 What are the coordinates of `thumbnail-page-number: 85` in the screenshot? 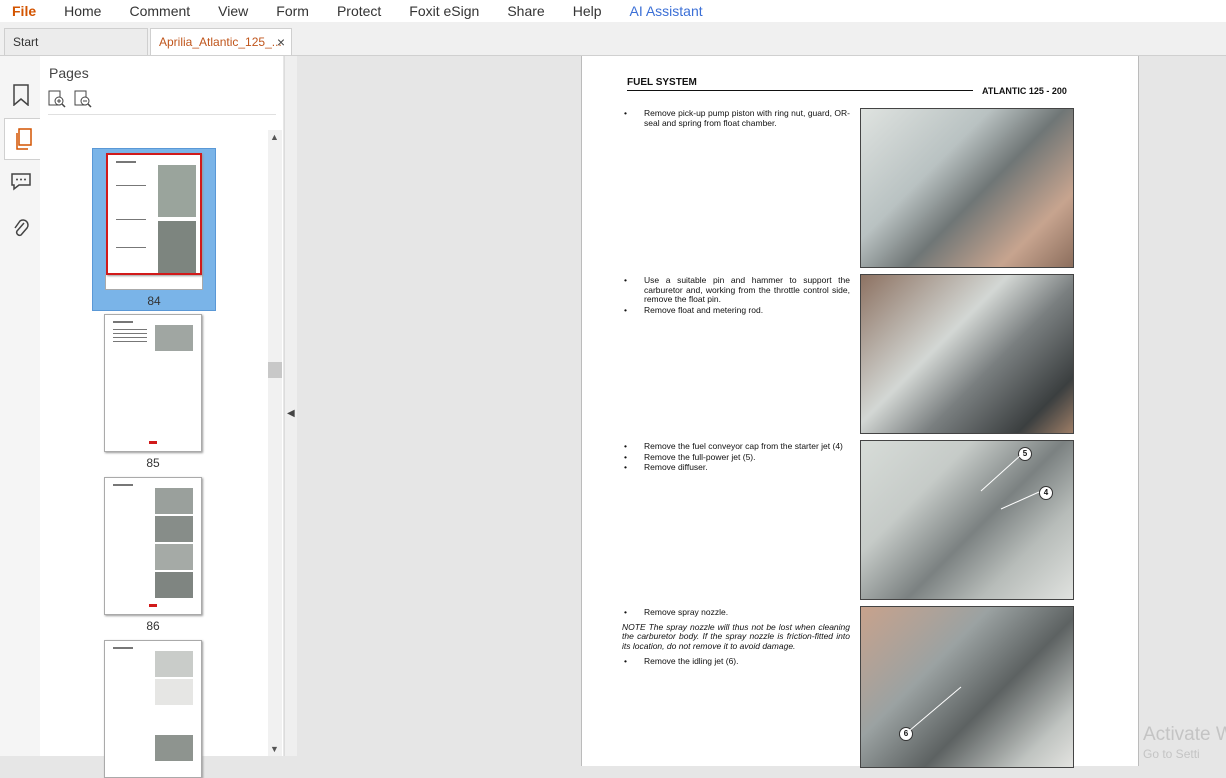 It's located at (153, 463).